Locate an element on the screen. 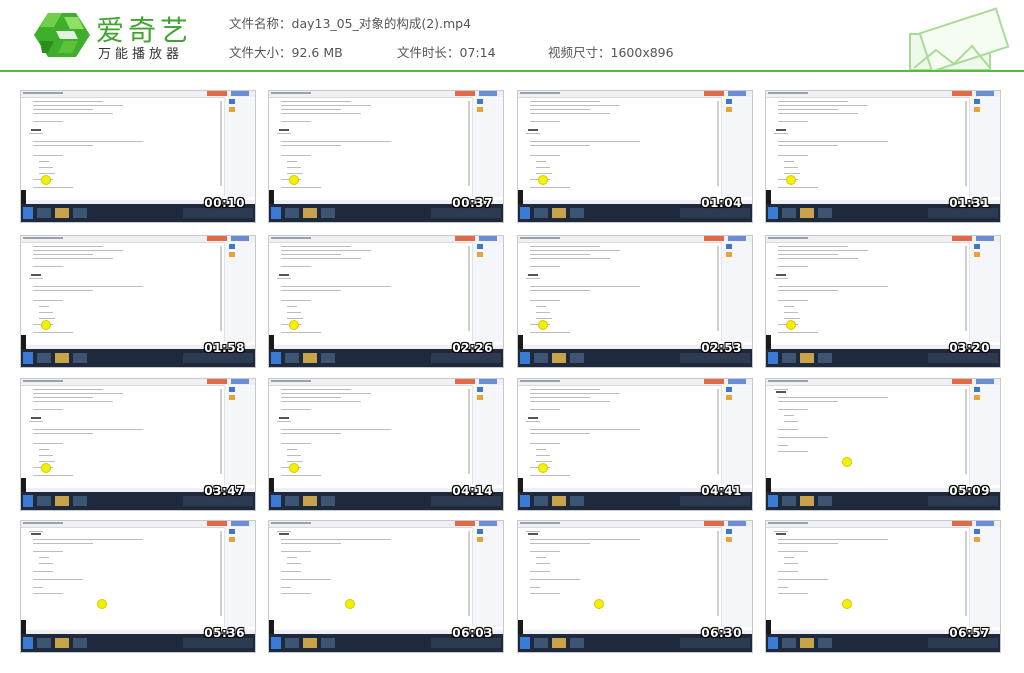 Image resolution: width=1024 pixels, height=673 pixels. video-thumbnail: 02:26 is located at coordinates (386, 301).